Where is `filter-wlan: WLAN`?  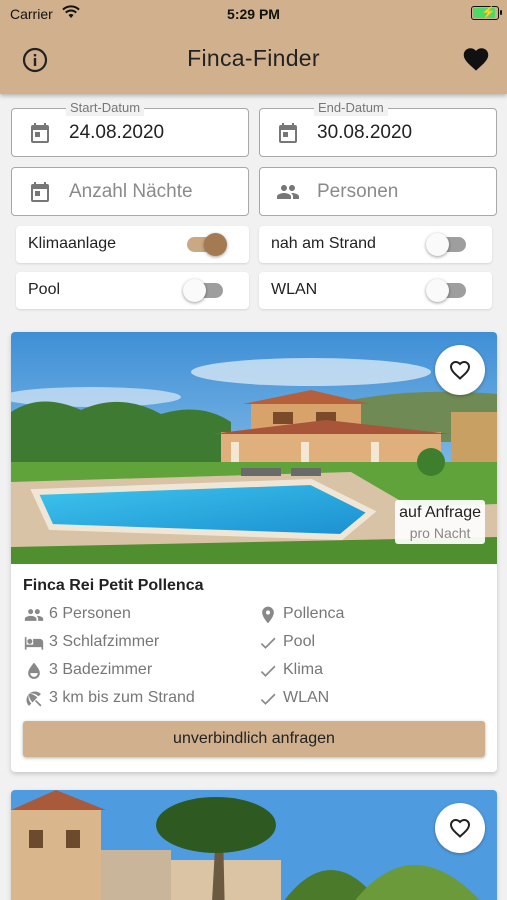 filter-wlan: WLAN is located at coordinates (375, 290).